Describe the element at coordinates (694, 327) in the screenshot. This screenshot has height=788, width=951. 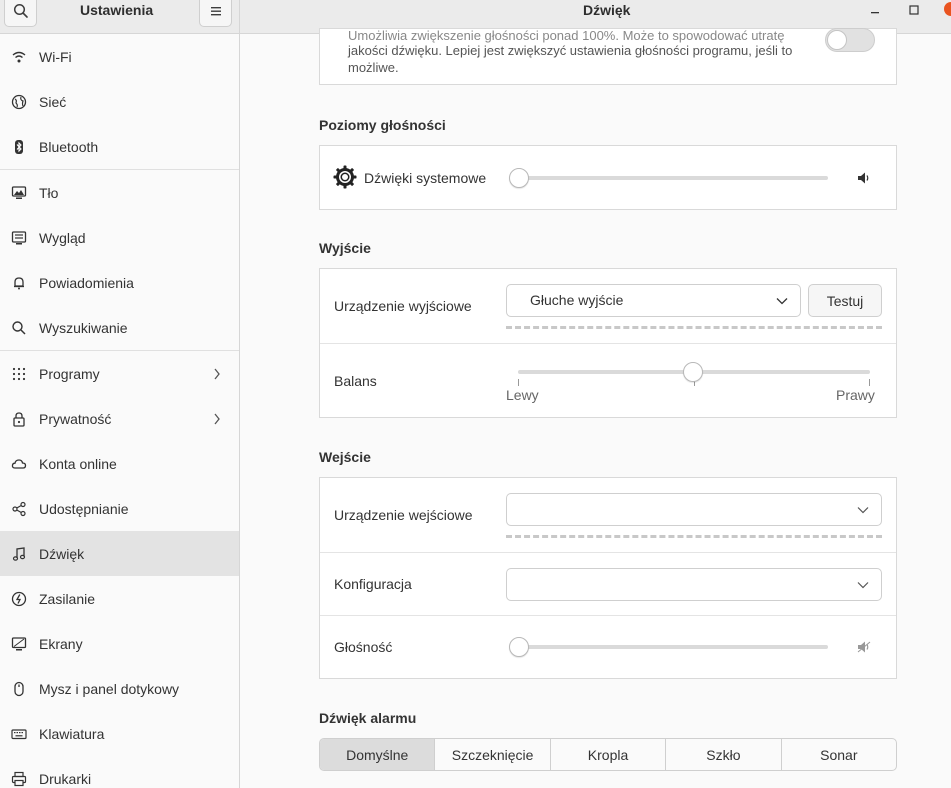
I see `output-level-bar` at that location.